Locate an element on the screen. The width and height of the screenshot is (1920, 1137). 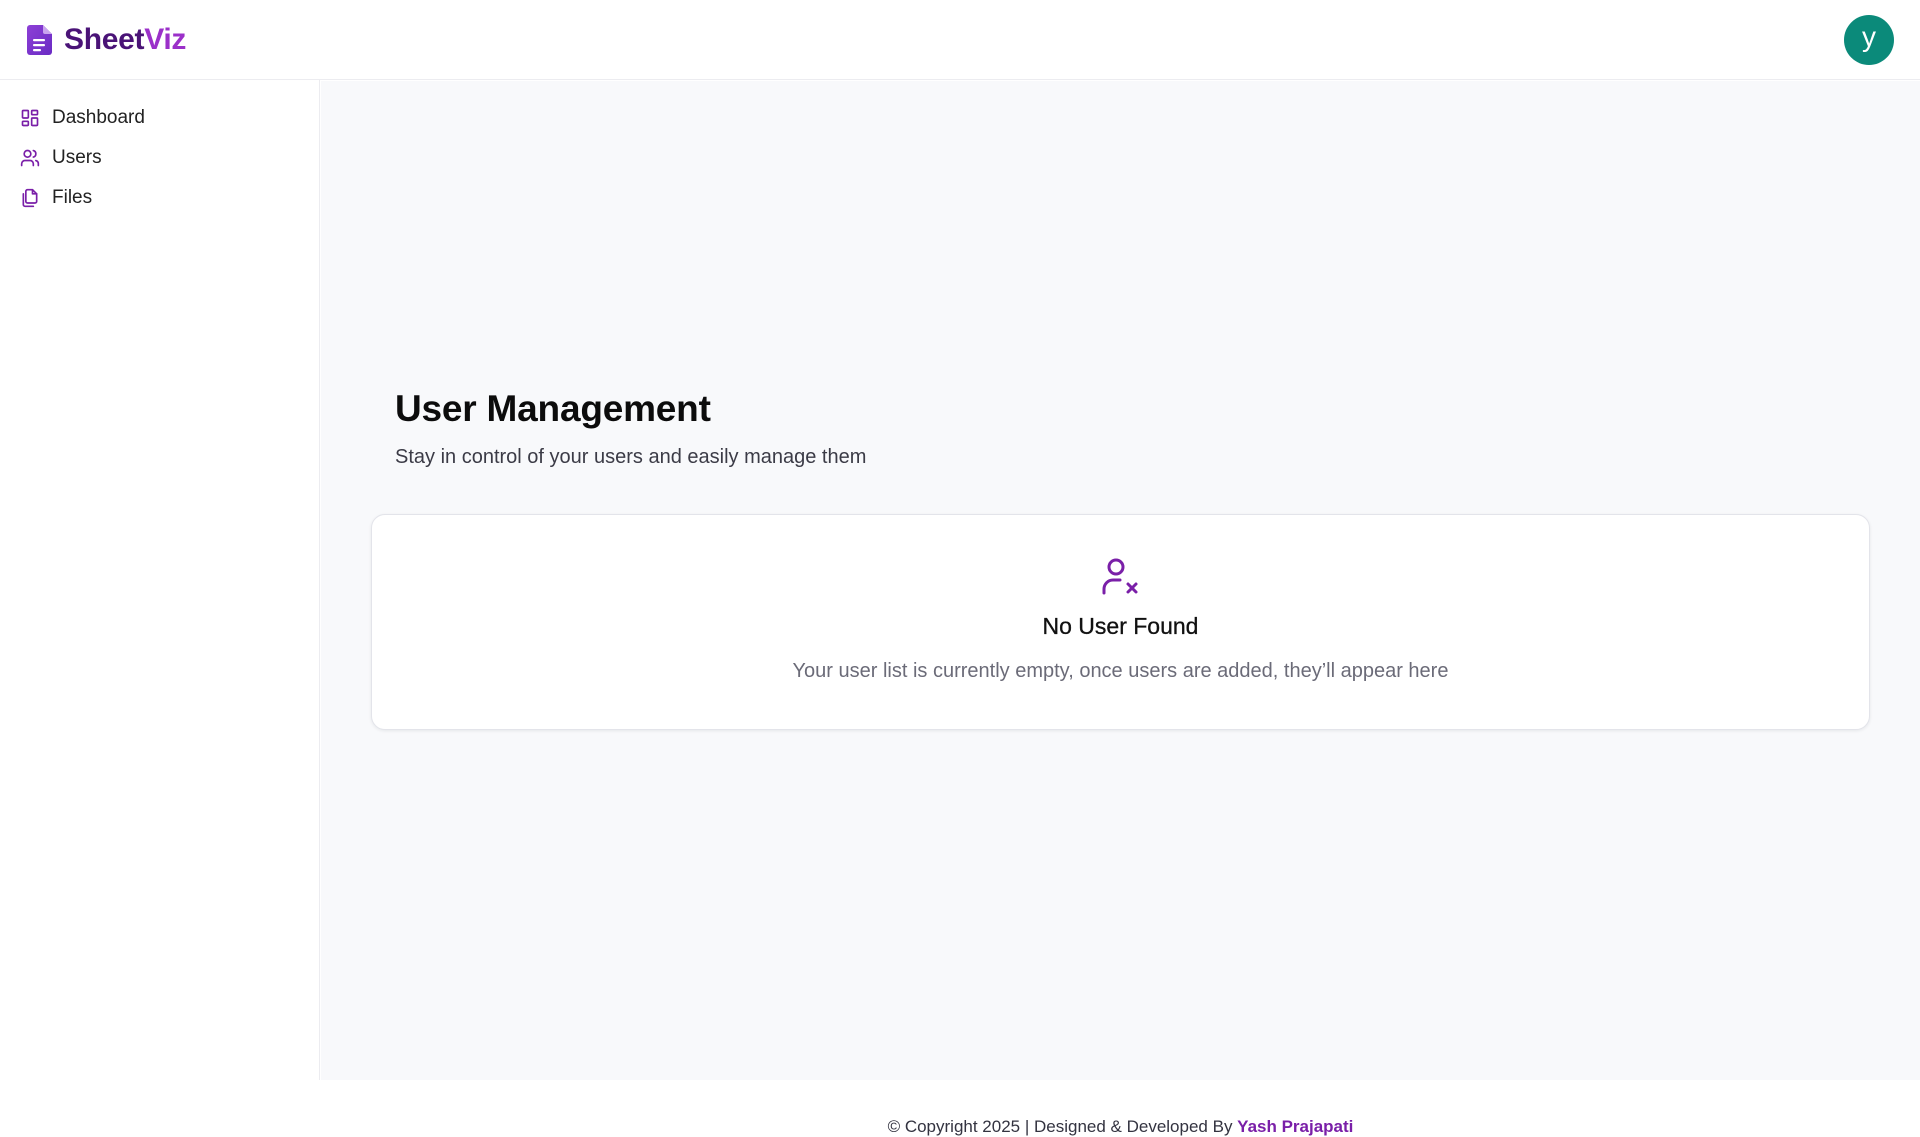
sidebar: Dashboard Users Files is located at coordinates (160, 580).